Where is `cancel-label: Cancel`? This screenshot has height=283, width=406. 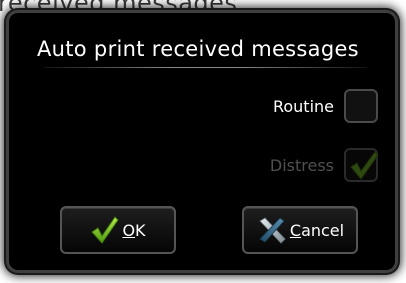
cancel-label: Cancel is located at coordinates (317, 230).